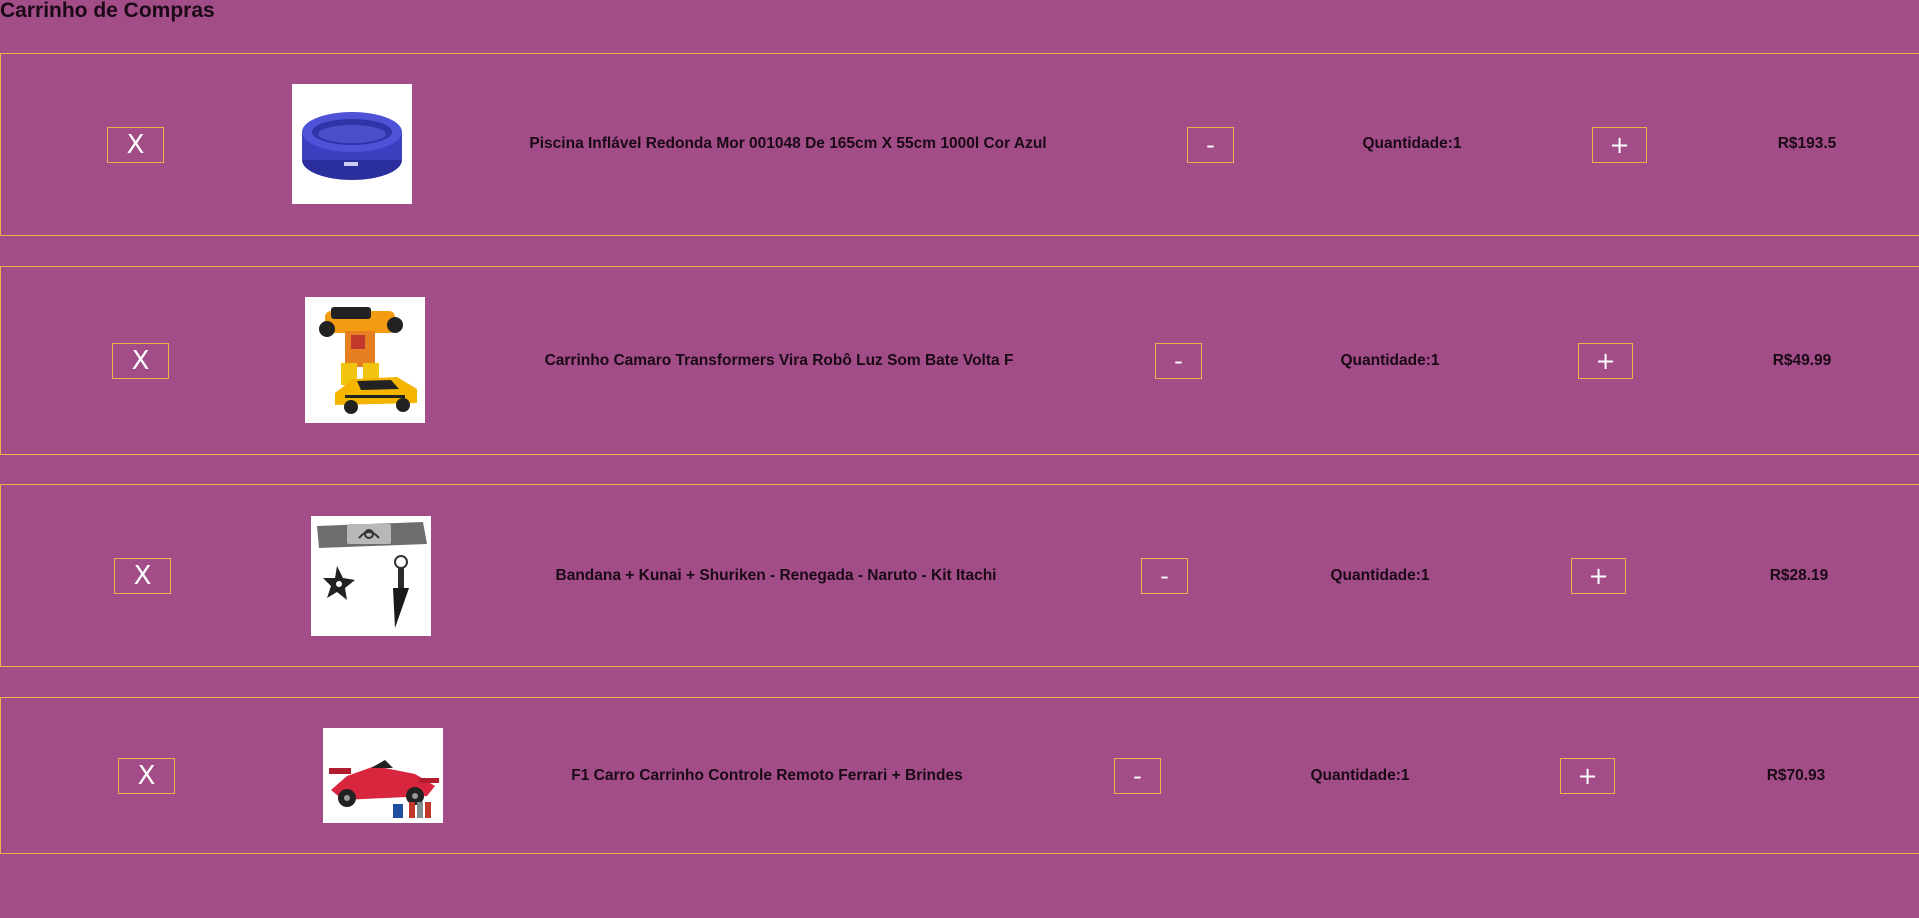  I want to click on item-price: R$28.19, so click(1799, 575).